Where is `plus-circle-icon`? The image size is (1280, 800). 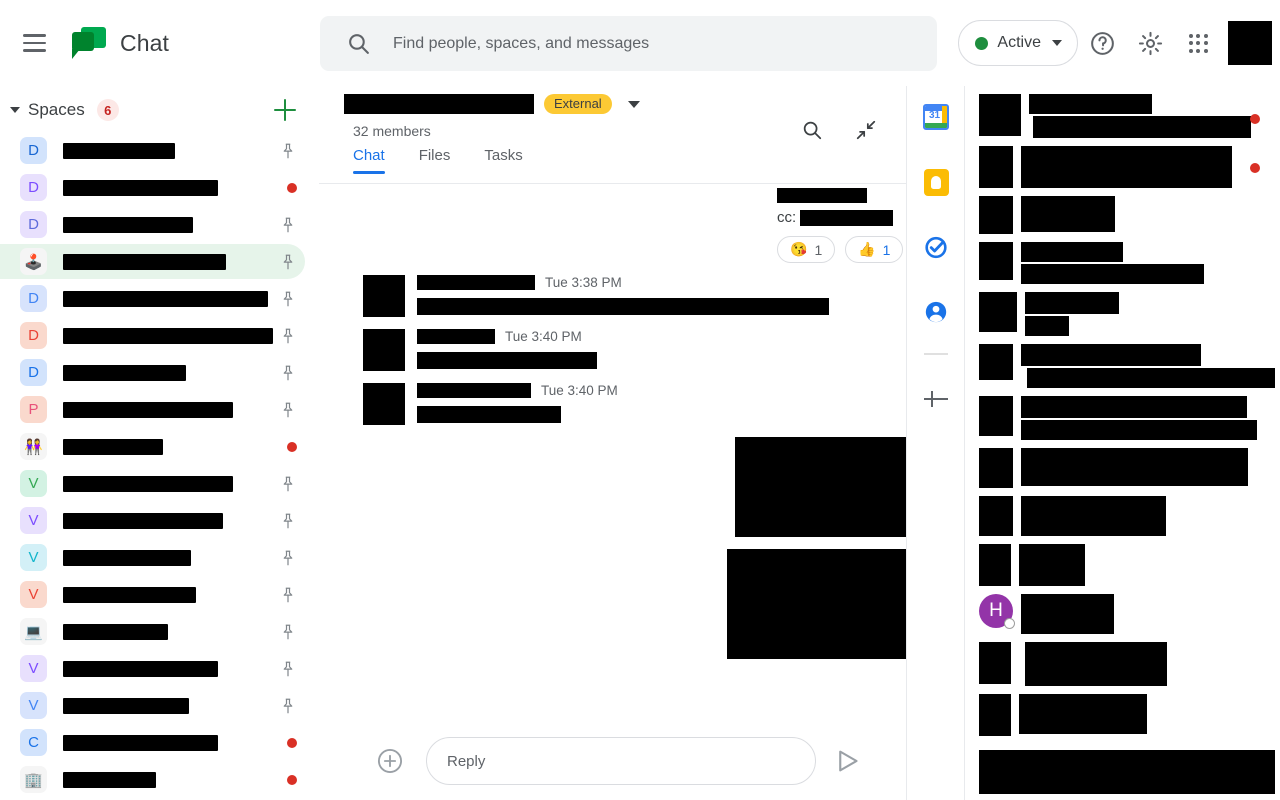
plus-circle-icon is located at coordinates (390, 761).